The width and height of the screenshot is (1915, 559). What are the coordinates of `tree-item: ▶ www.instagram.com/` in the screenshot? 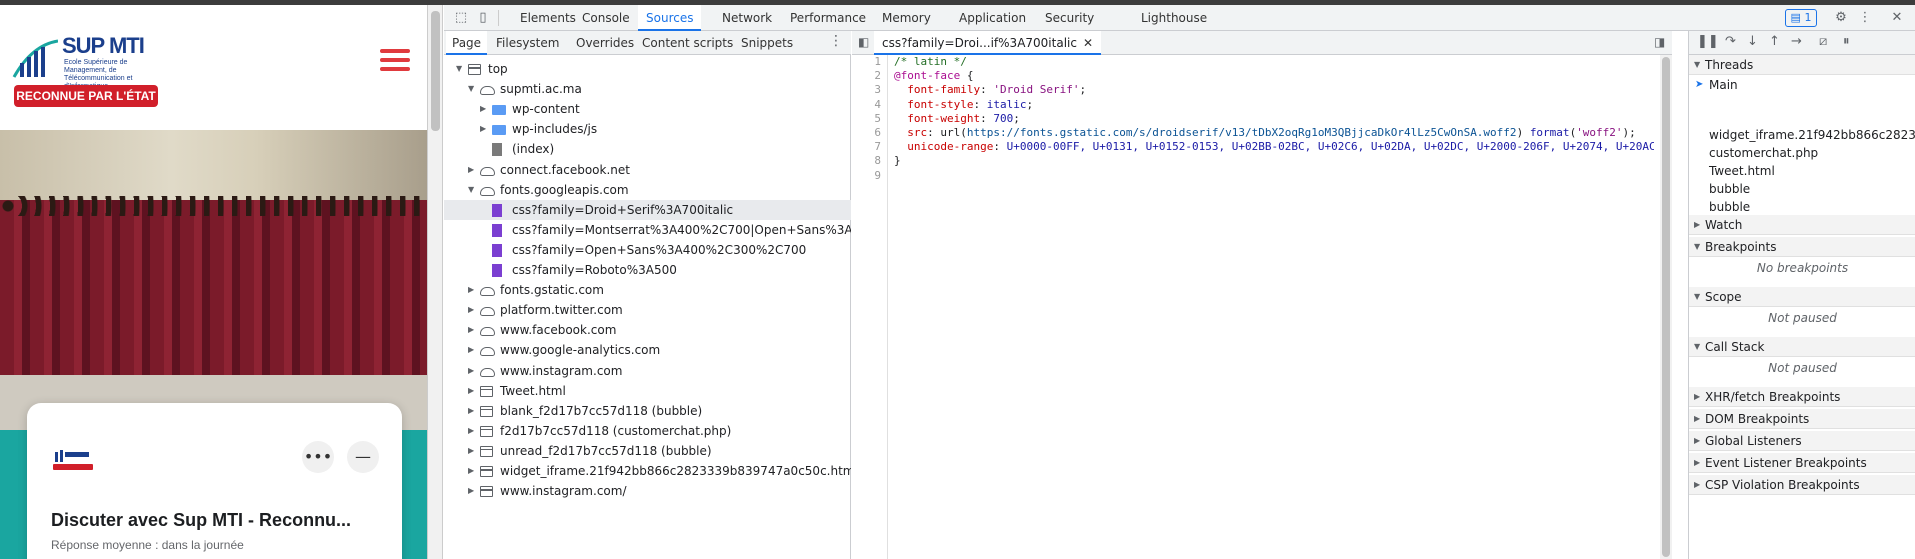 It's located at (647, 491).